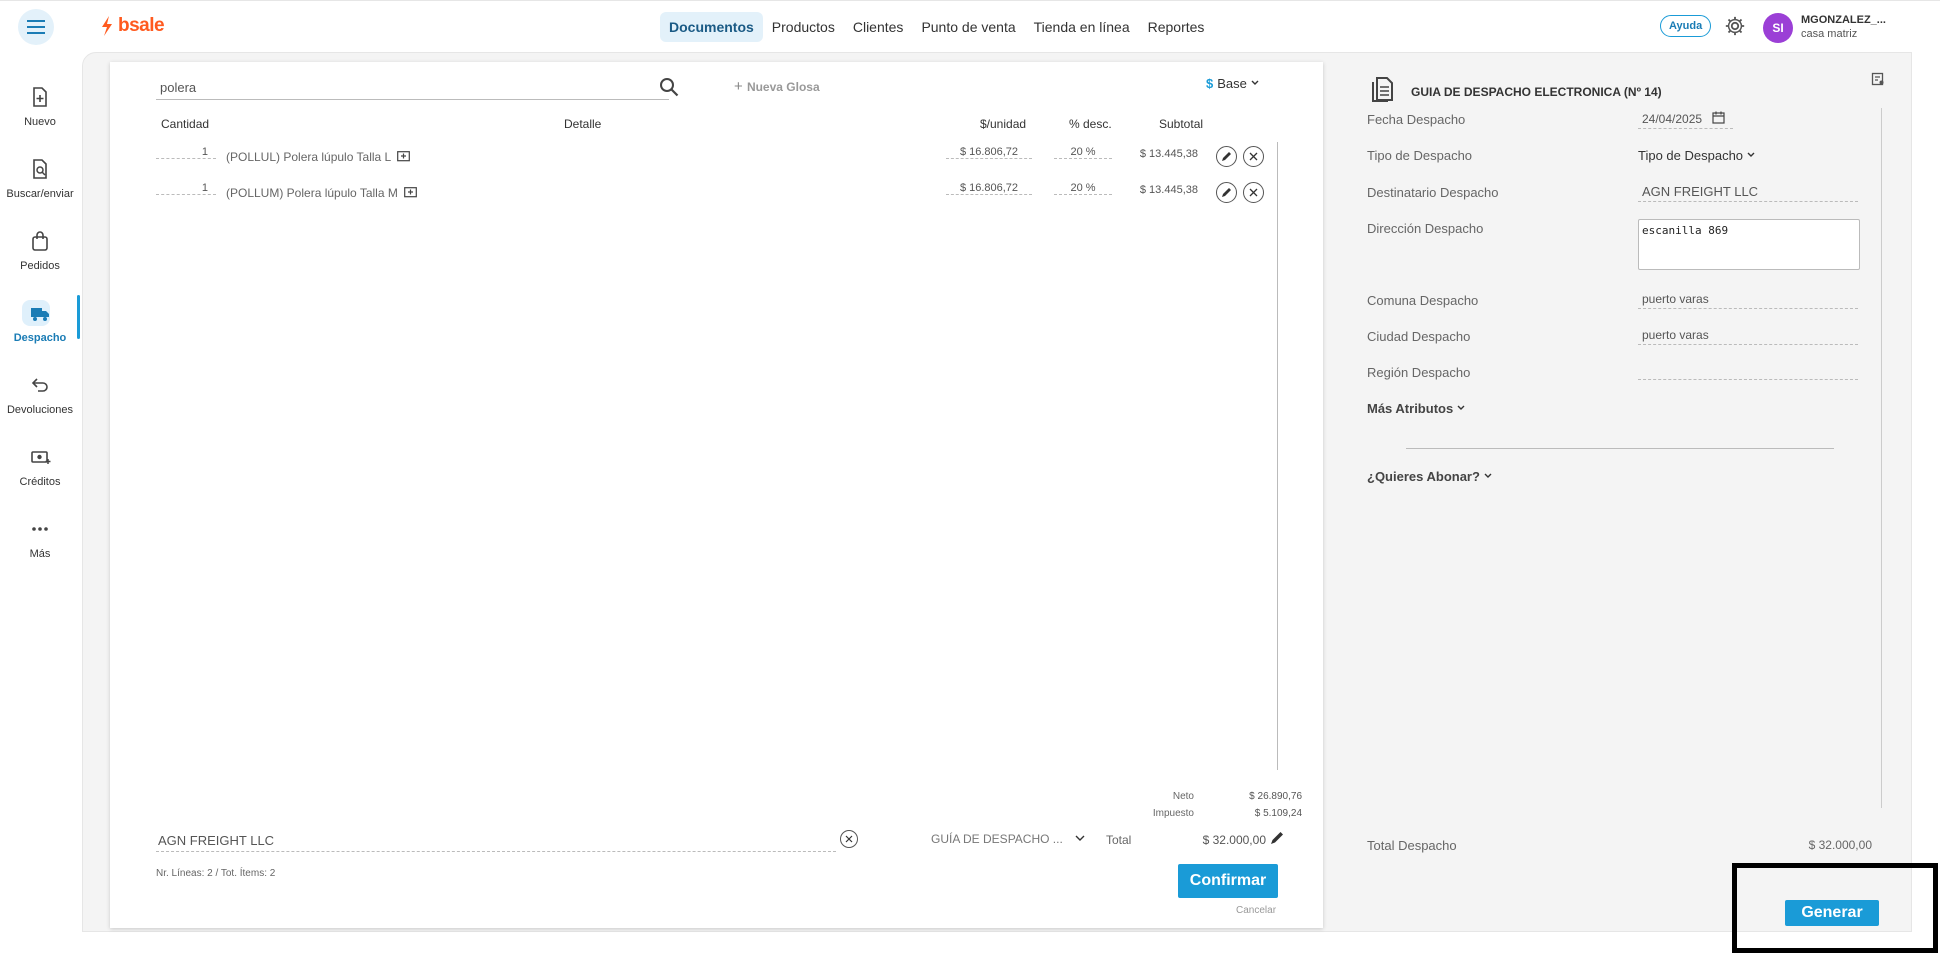 The width and height of the screenshot is (1940, 956). I want to click on tipo-despacho-value: Tipo de Despacho, so click(1691, 155).